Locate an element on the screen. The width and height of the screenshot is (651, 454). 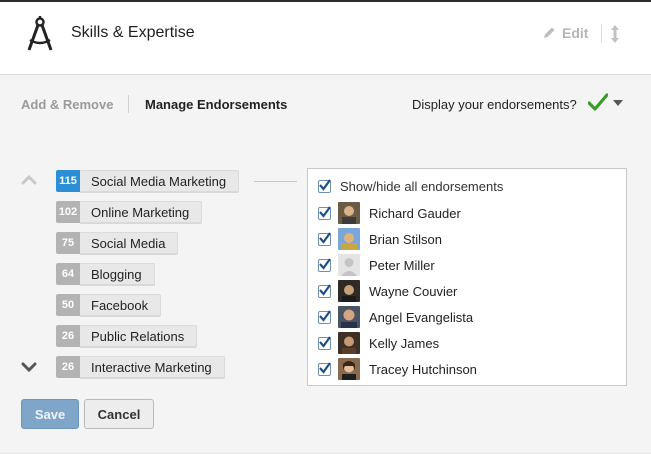
skill-count: 75 is located at coordinates (68, 243).